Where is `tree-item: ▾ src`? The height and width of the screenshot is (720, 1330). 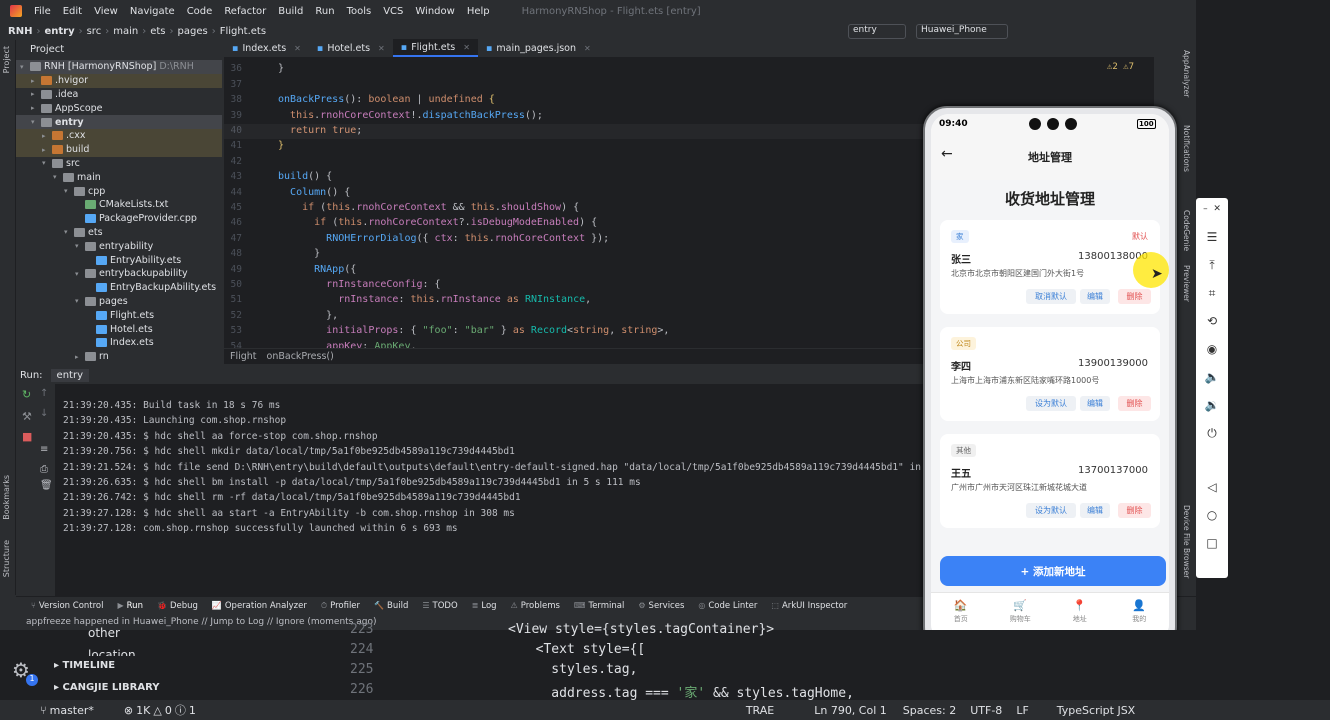 tree-item: ▾ src is located at coordinates (119, 164).